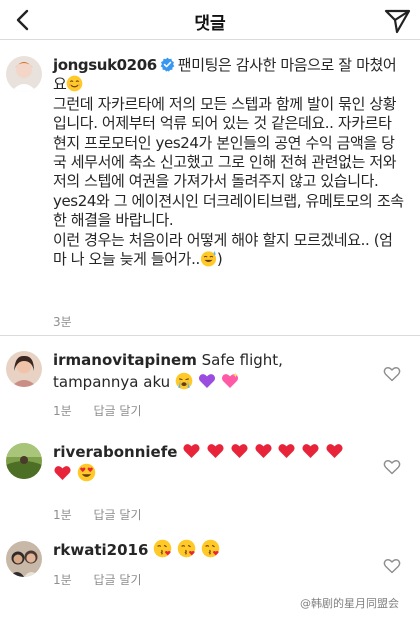 The width and height of the screenshot is (420, 617). I want to click on comment-text: riverabonniefe, so click(208, 463).